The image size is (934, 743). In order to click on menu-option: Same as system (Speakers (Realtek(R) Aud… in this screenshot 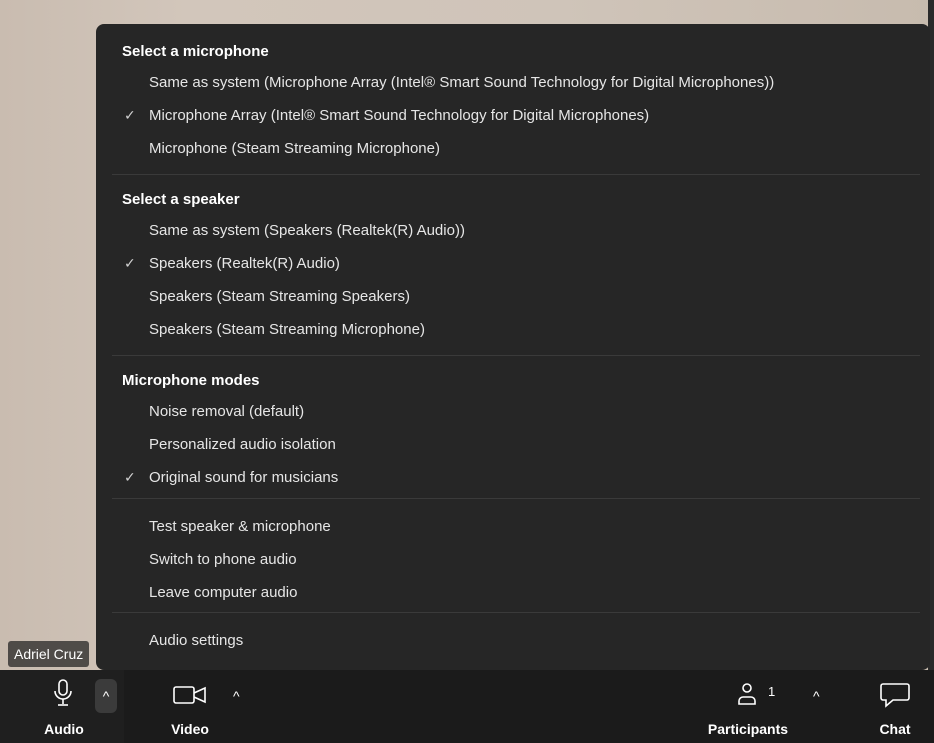, I will do `click(513, 230)`.